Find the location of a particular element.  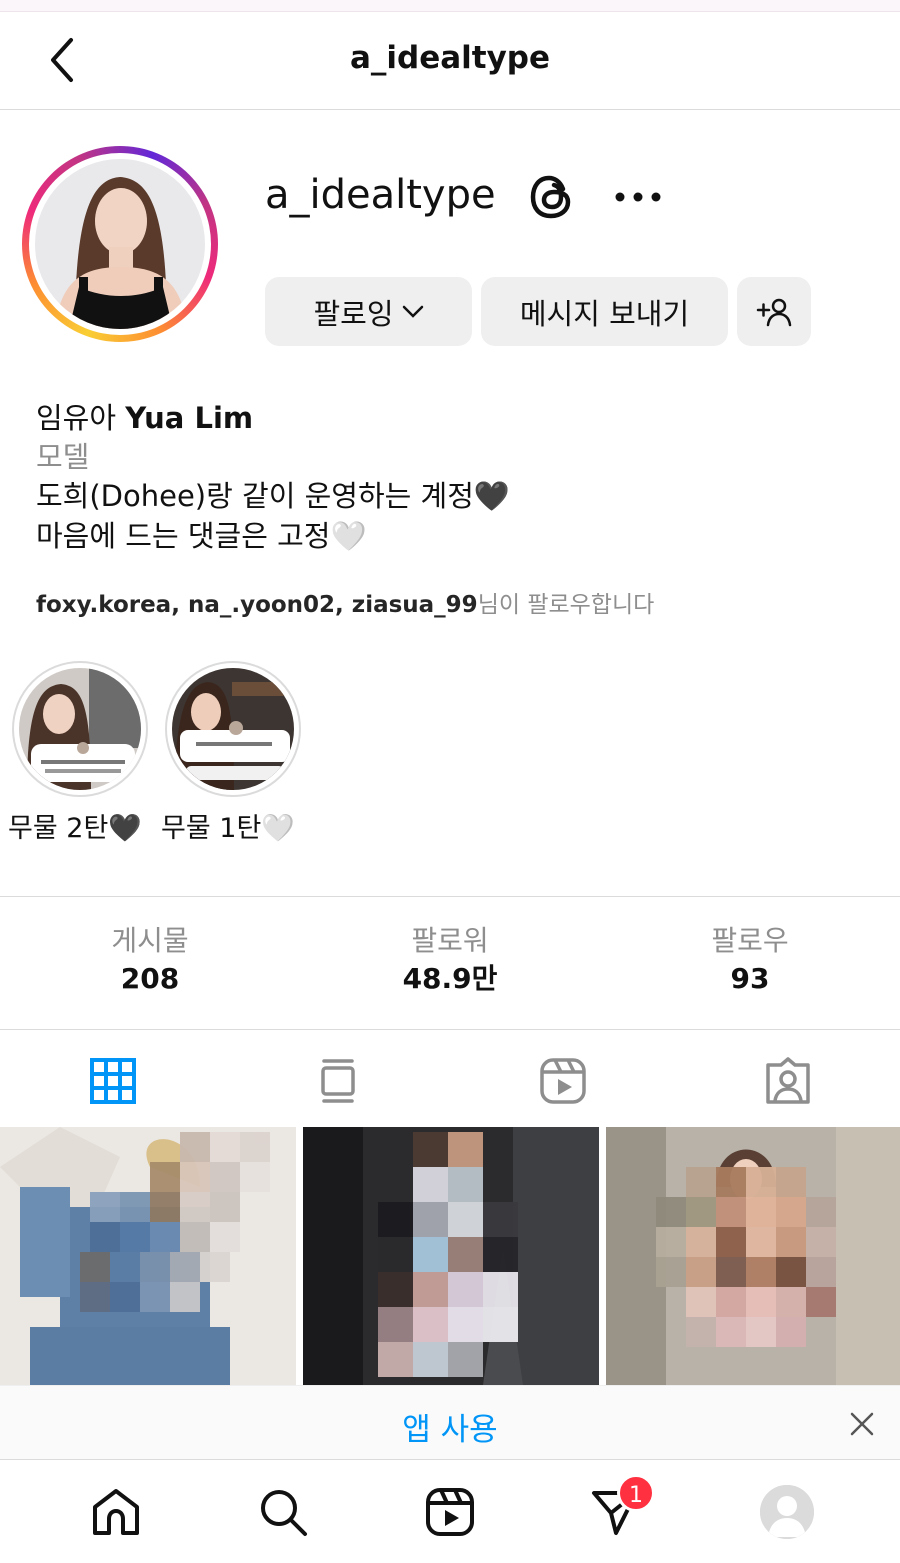

chevron-down-icon is located at coordinates (412, 311).